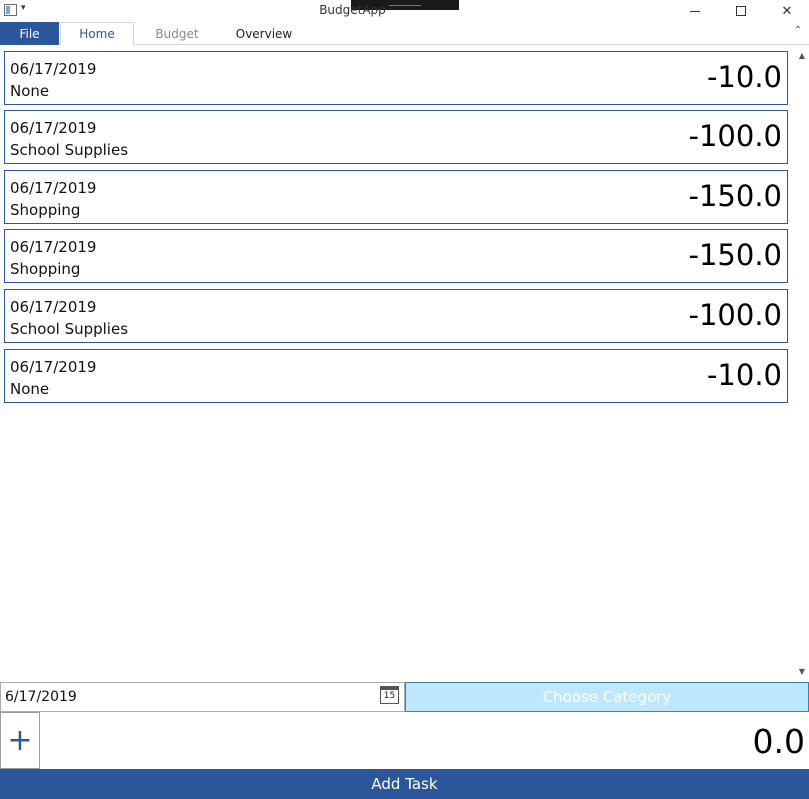 The height and width of the screenshot is (799, 809). What do you see at coordinates (97, 34) in the screenshot?
I see `tab-home: Home` at bounding box center [97, 34].